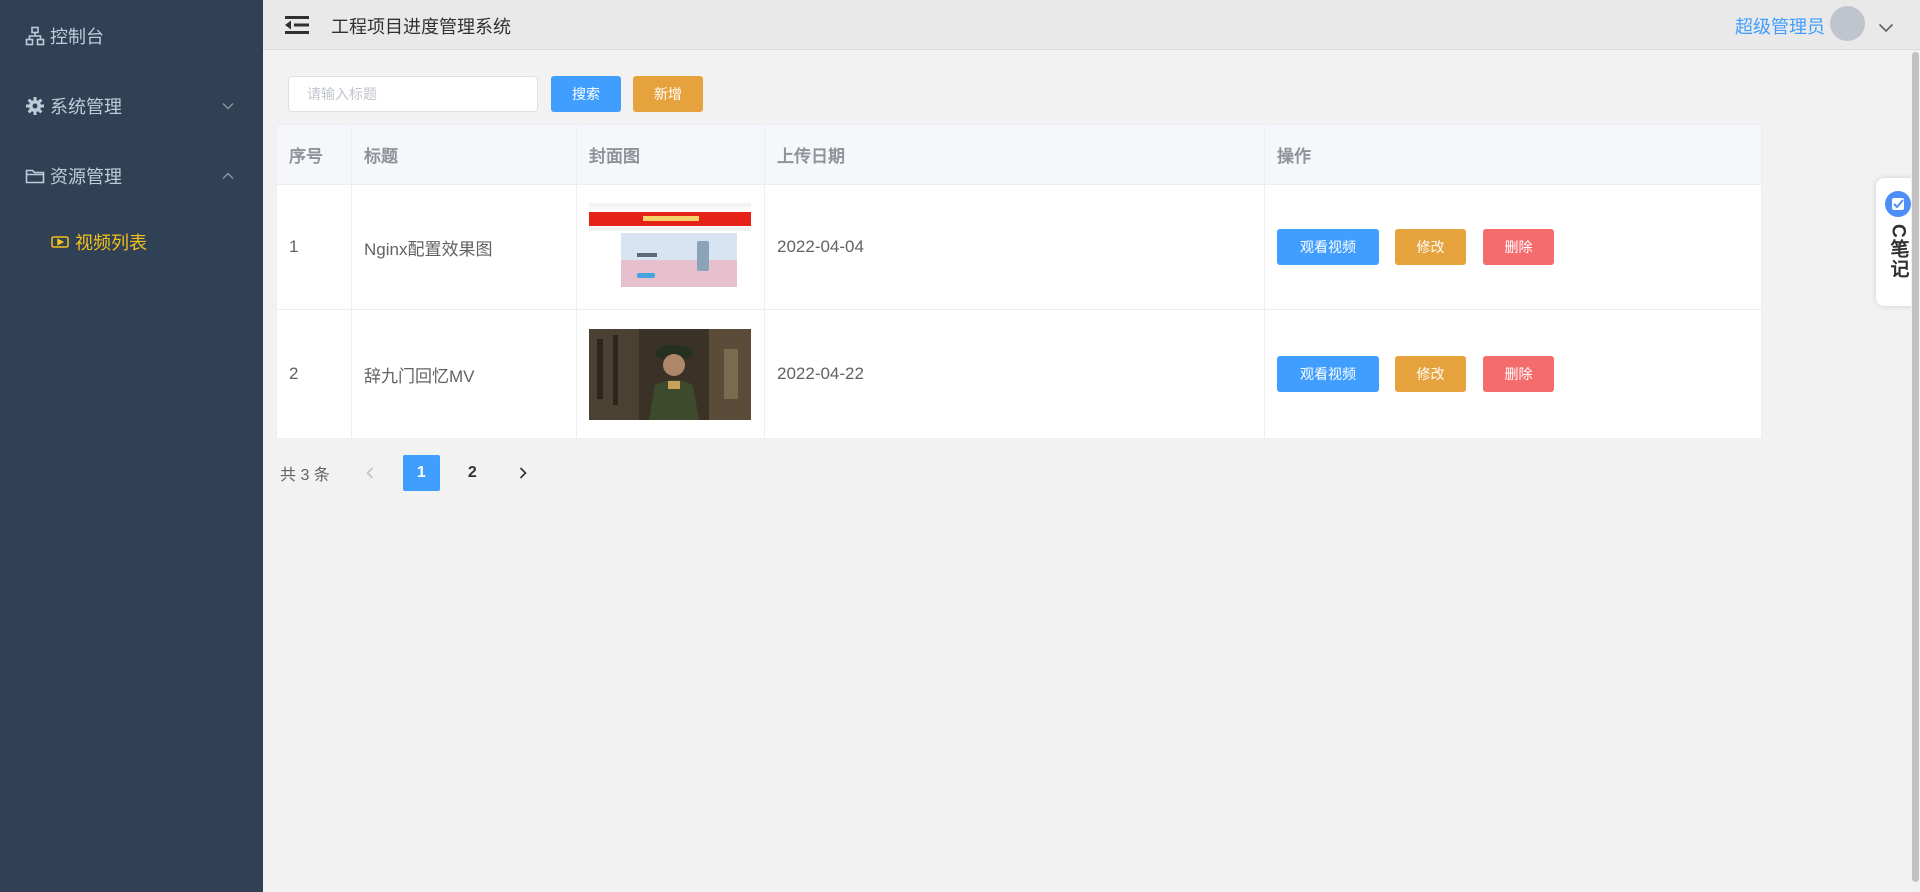 The width and height of the screenshot is (1920, 892). I want to click on page-title: 工程项目进度管理系统, so click(421, 27).